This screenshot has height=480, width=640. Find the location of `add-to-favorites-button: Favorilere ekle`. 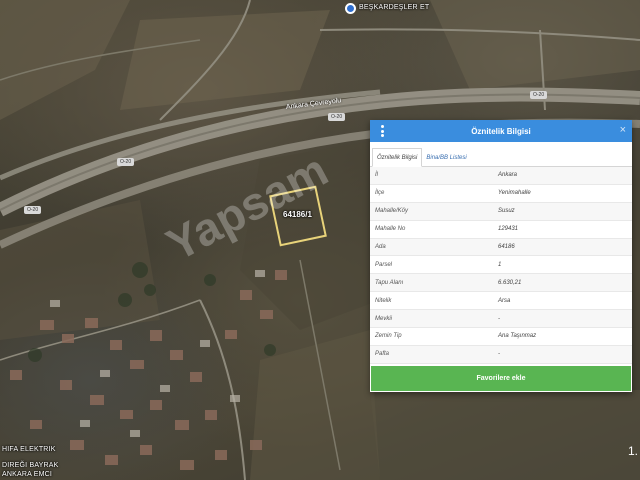

add-to-favorites-button: Favorilere ekle is located at coordinates (501, 378).